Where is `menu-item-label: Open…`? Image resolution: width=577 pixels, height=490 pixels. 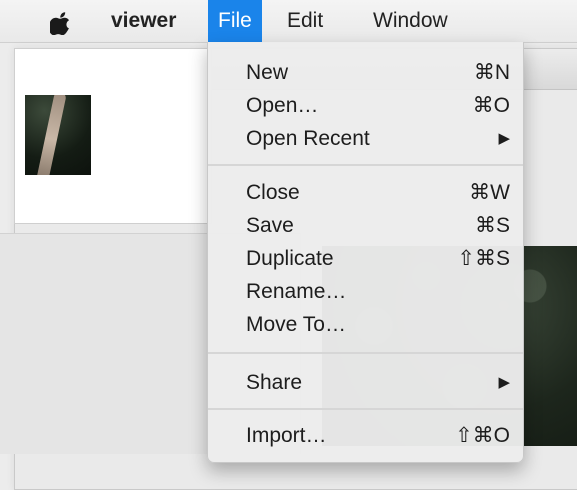
menu-item-label: Open… is located at coordinates (282, 105).